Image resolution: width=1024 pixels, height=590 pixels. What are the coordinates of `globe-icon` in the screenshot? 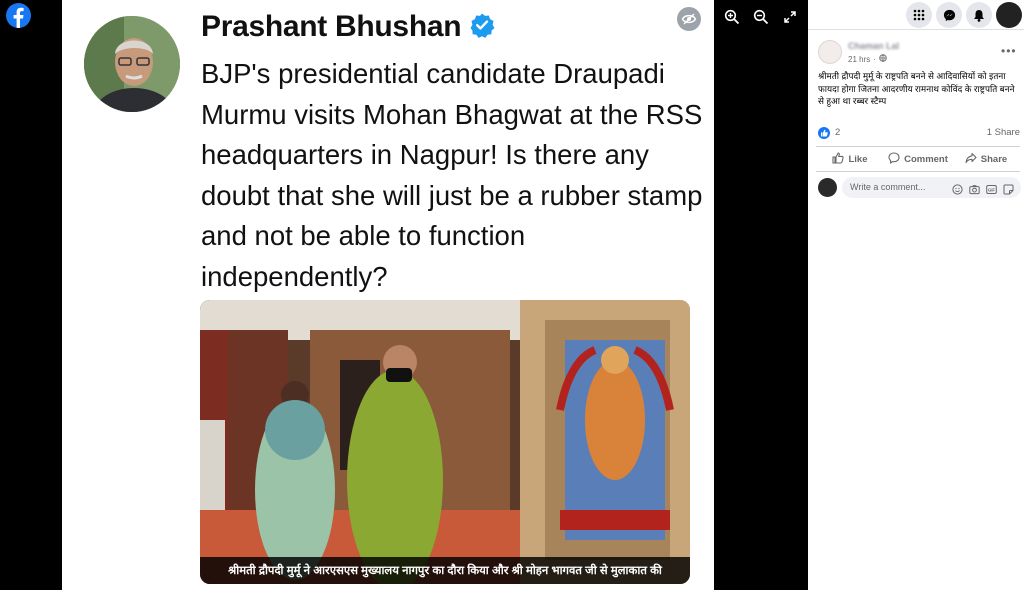 It's located at (883, 59).